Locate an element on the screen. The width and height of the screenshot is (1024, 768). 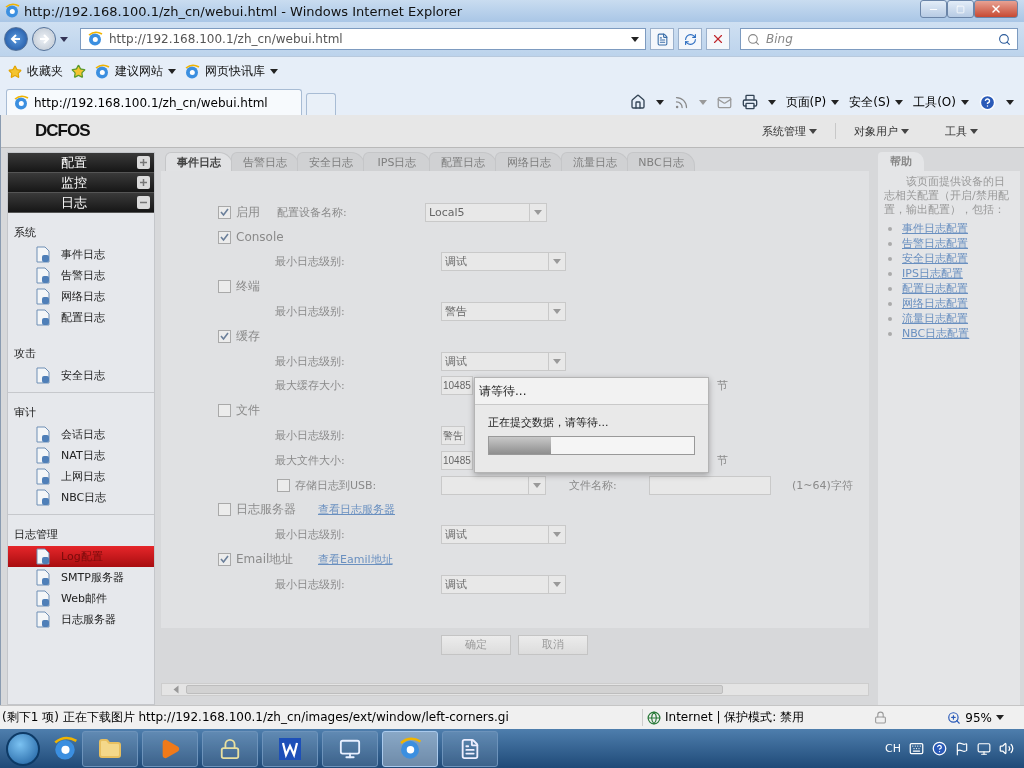
tab: IPS日志 is located at coordinates (397, 161).